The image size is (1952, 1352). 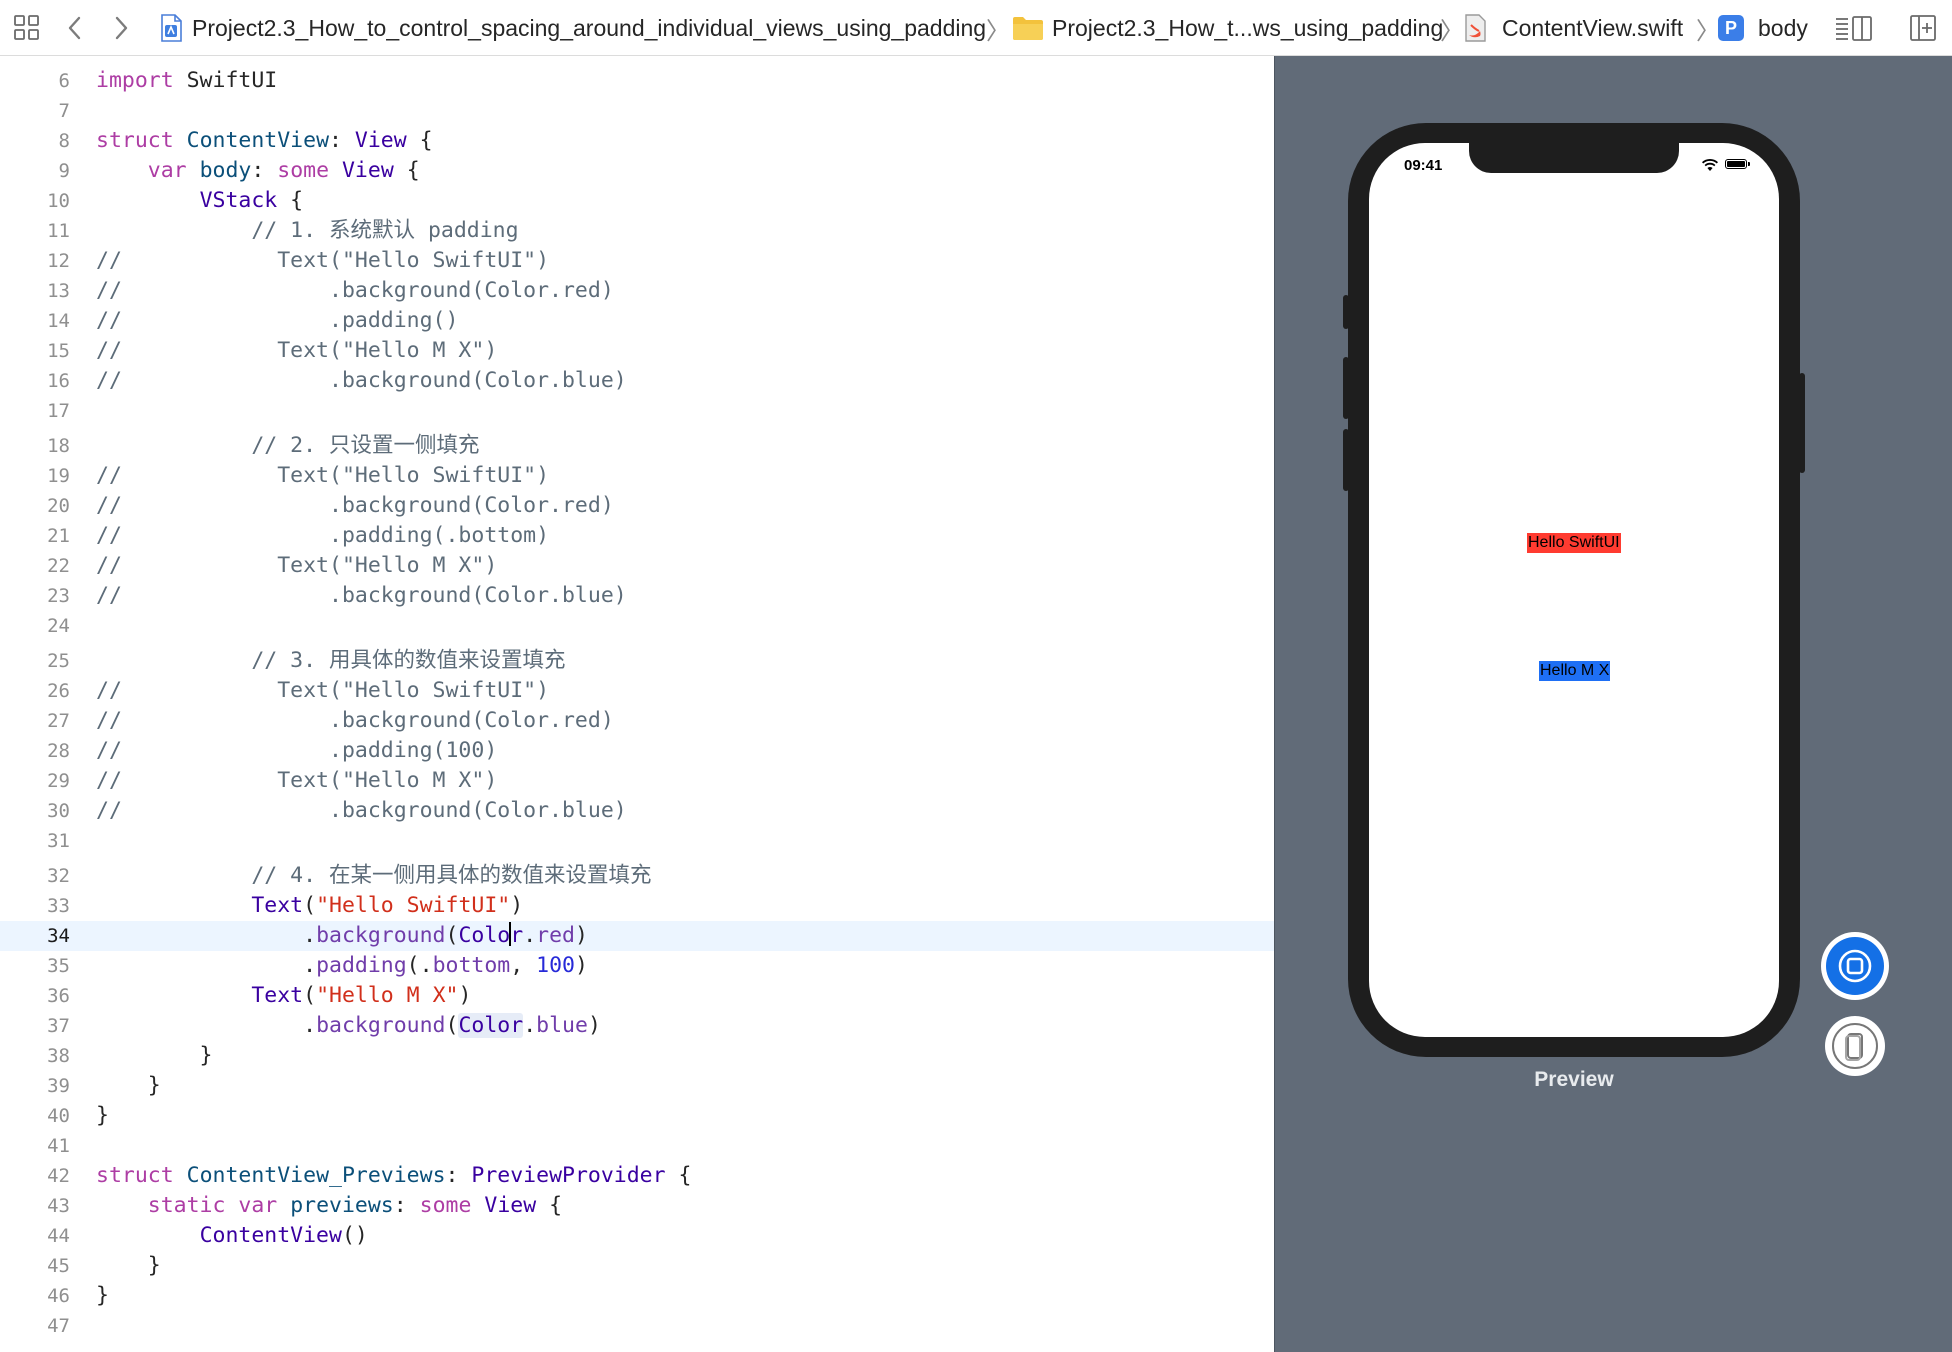 What do you see at coordinates (58, 841) in the screenshot?
I see `line-number: 31` at bounding box center [58, 841].